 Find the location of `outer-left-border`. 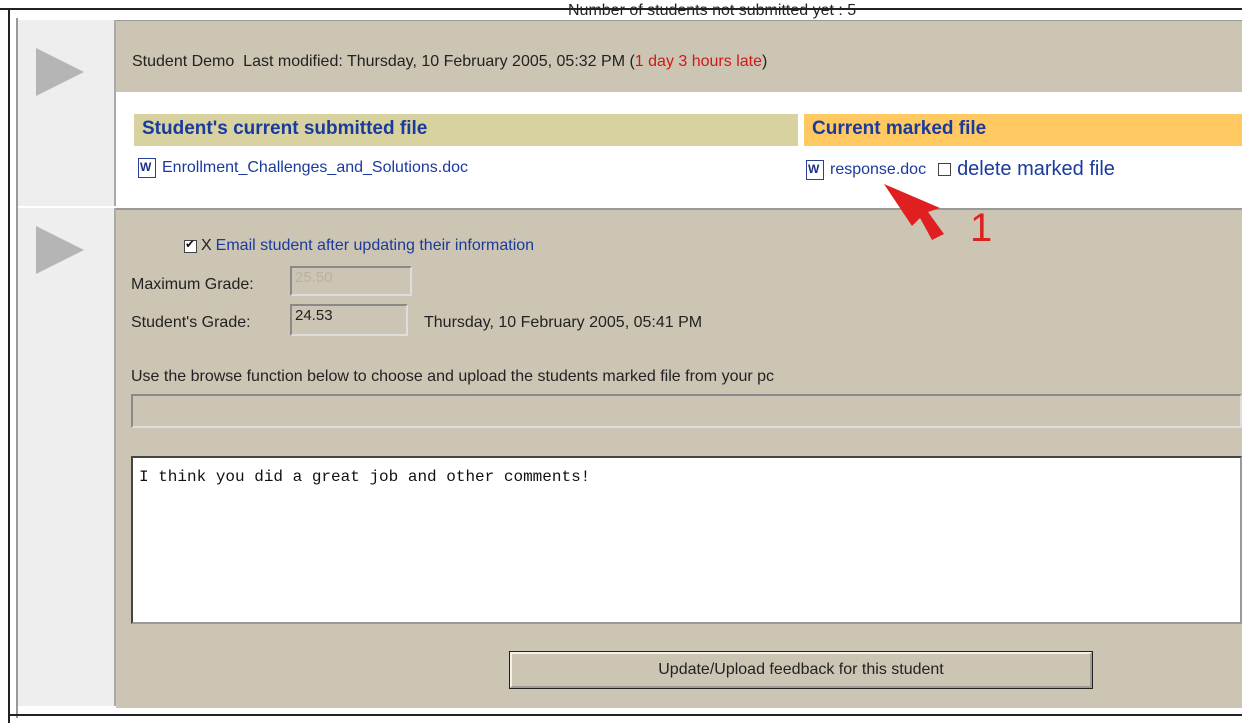

outer-left-border is located at coordinates (9, 365).